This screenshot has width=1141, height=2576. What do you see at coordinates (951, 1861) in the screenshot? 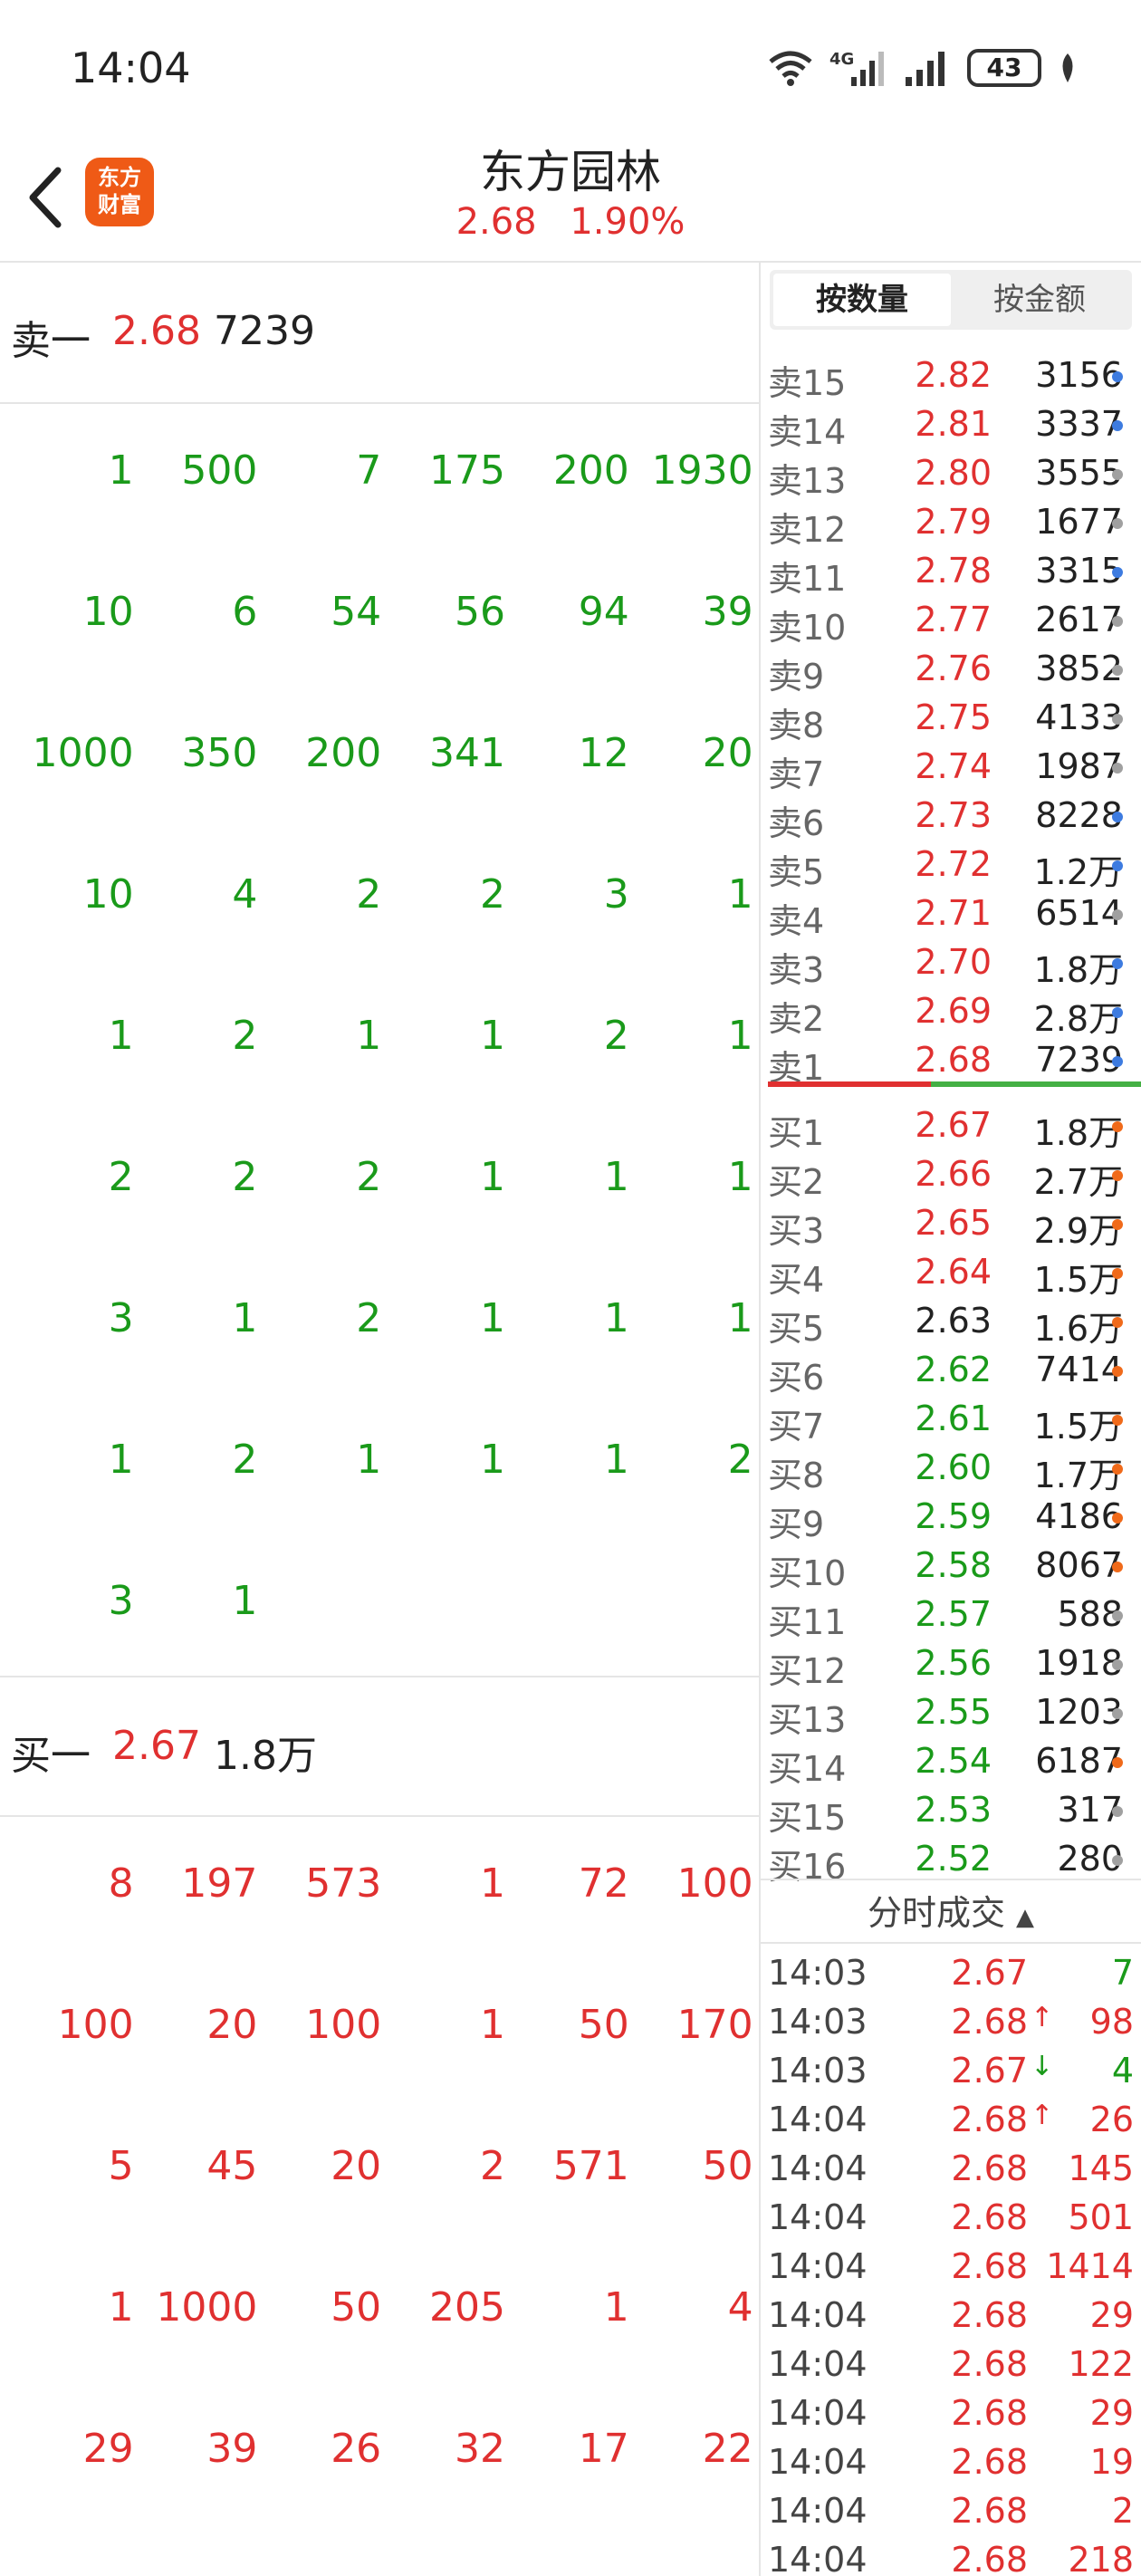
I see `bid-row: 买16 2.52 280` at bounding box center [951, 1861].